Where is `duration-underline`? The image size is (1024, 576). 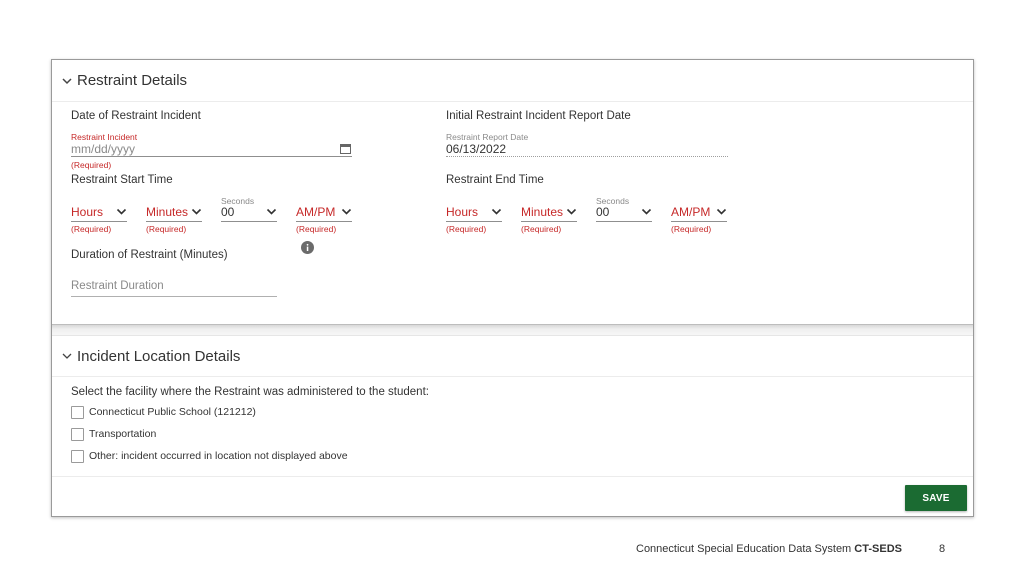 duration-underline is located at coordinates (174, 296).